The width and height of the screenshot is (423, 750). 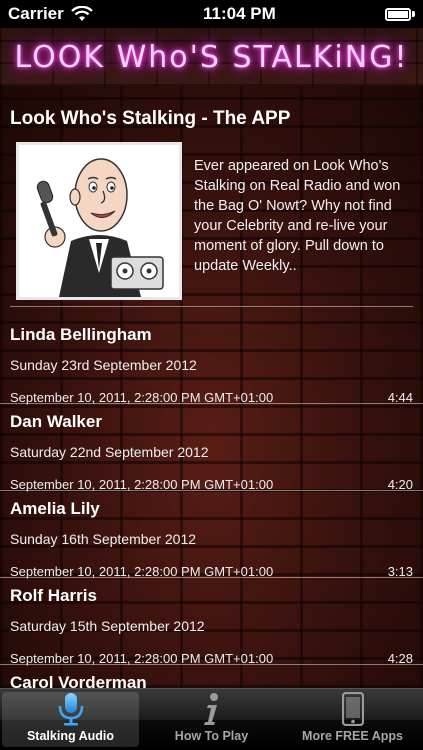 I want to click on episode-name: Carol Vorderman, so click(x=78, y=680).